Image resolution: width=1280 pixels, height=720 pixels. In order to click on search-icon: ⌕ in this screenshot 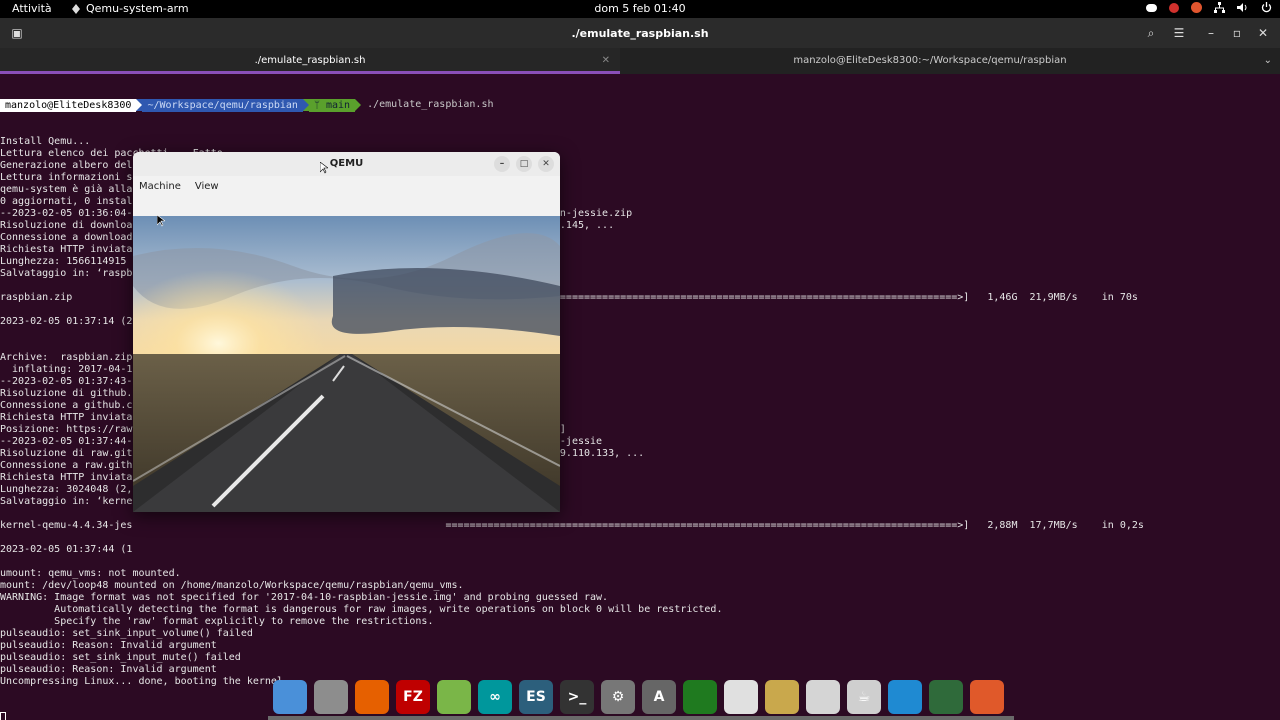, I will do `click(1151, 33)`.